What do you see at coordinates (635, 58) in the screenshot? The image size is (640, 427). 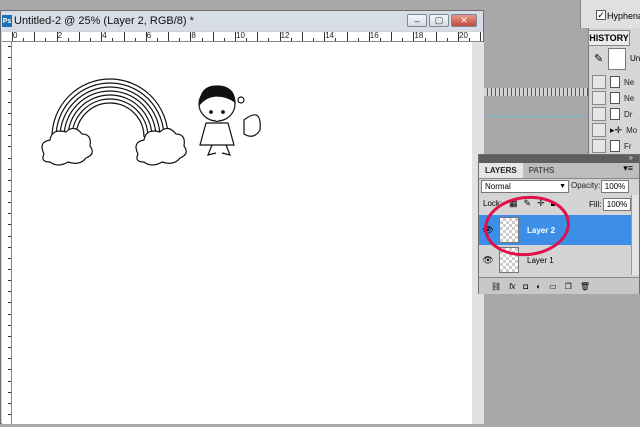 I see `history-snapshot-label: Un` at bounding box center [635, 58].